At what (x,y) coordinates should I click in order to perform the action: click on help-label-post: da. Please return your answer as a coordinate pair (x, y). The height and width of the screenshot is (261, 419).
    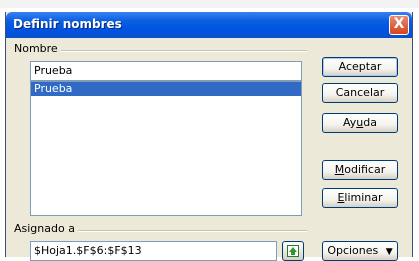
    Looking at the image, I should click on (370, 122).